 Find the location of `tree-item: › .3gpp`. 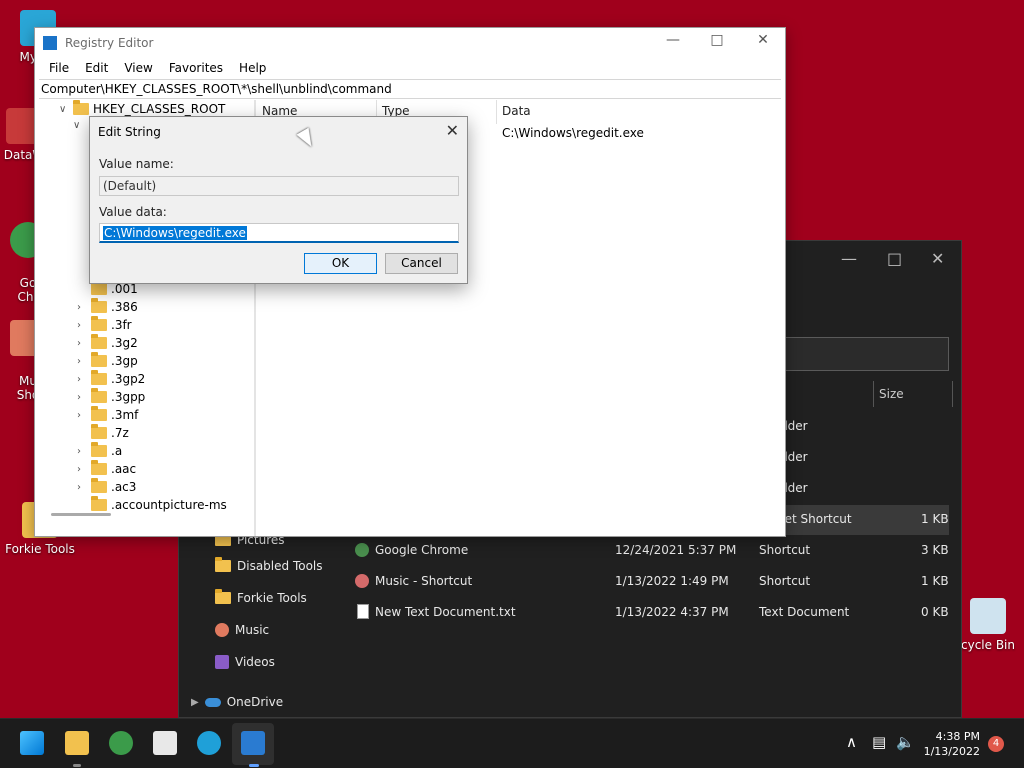

tree-item: › .3gpp is located at coordinates (111, 396).